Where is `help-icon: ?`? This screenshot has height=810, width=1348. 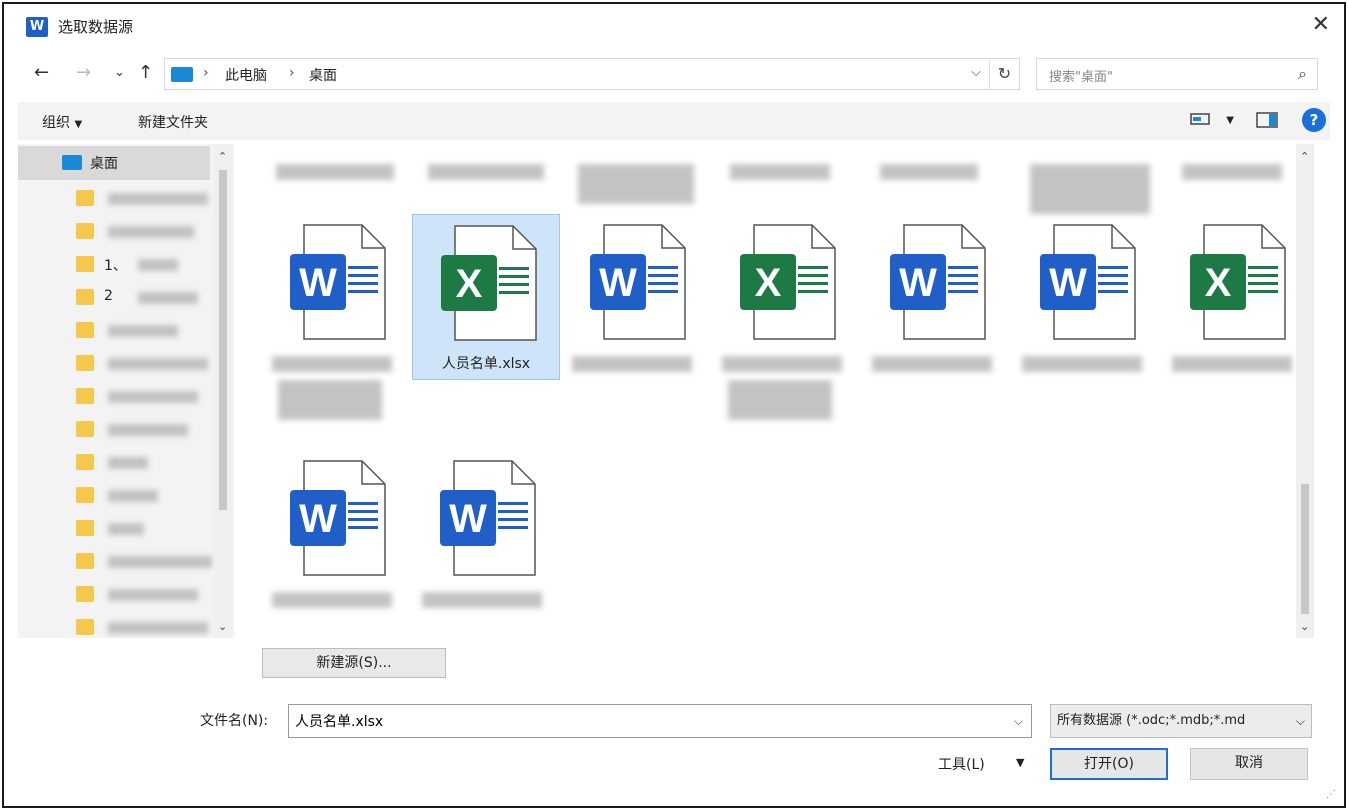 help-icon: ? is located at coordinates (1314, 120).